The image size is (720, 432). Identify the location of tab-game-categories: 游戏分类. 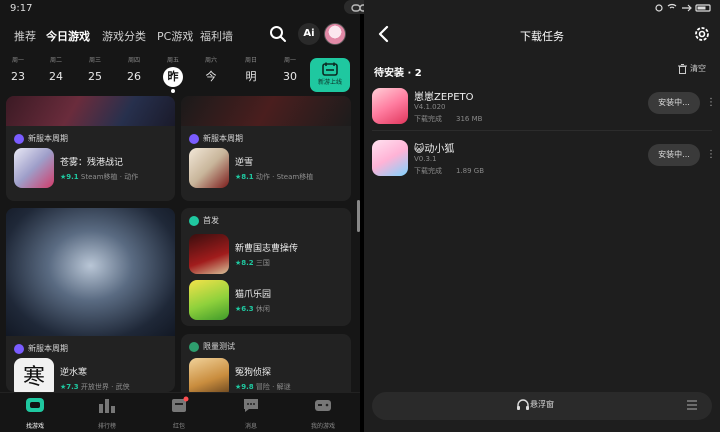
(124, 36).